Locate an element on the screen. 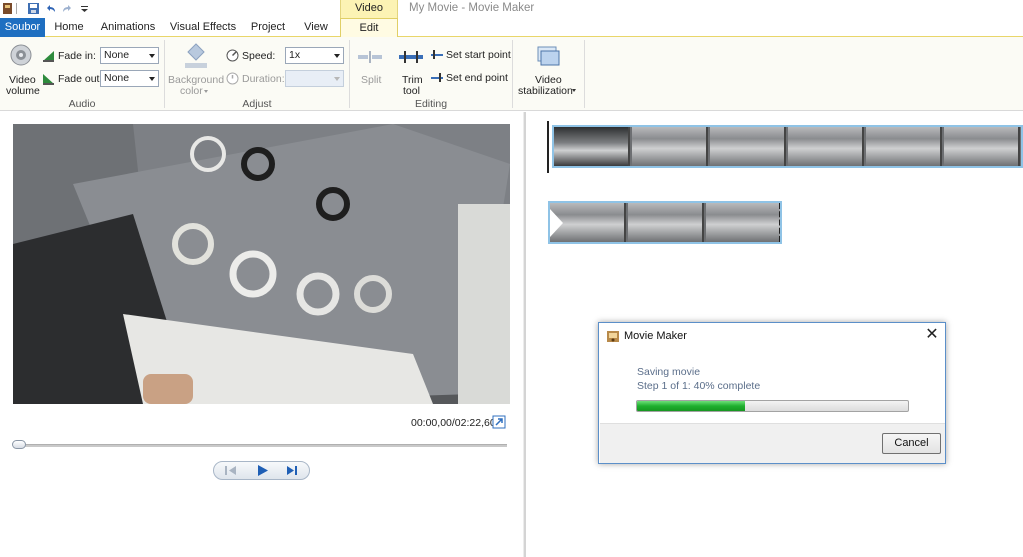 This screenshot has width=1023, height=557. adjust-group-label: Adjust is located at coordinates (257, 104).